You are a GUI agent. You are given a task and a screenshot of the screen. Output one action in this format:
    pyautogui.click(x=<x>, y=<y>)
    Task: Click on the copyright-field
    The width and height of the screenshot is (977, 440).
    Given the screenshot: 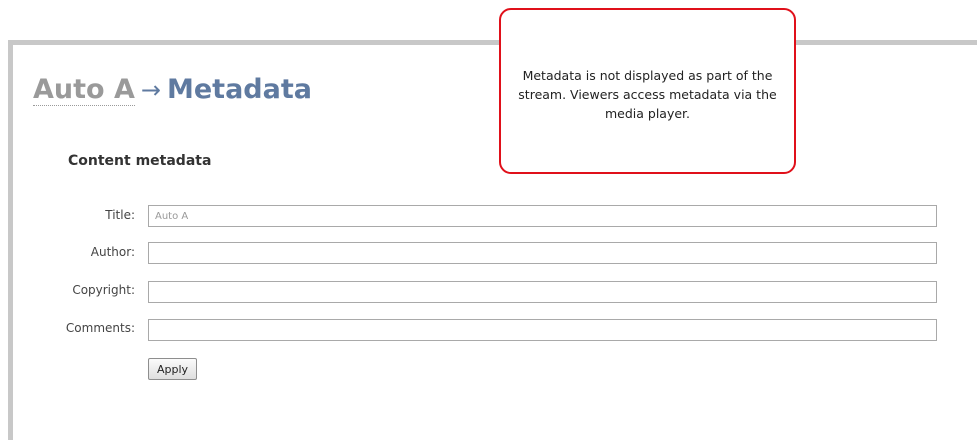 What is the action you would take?
    pyautogui.click(x=542, y=292)
    